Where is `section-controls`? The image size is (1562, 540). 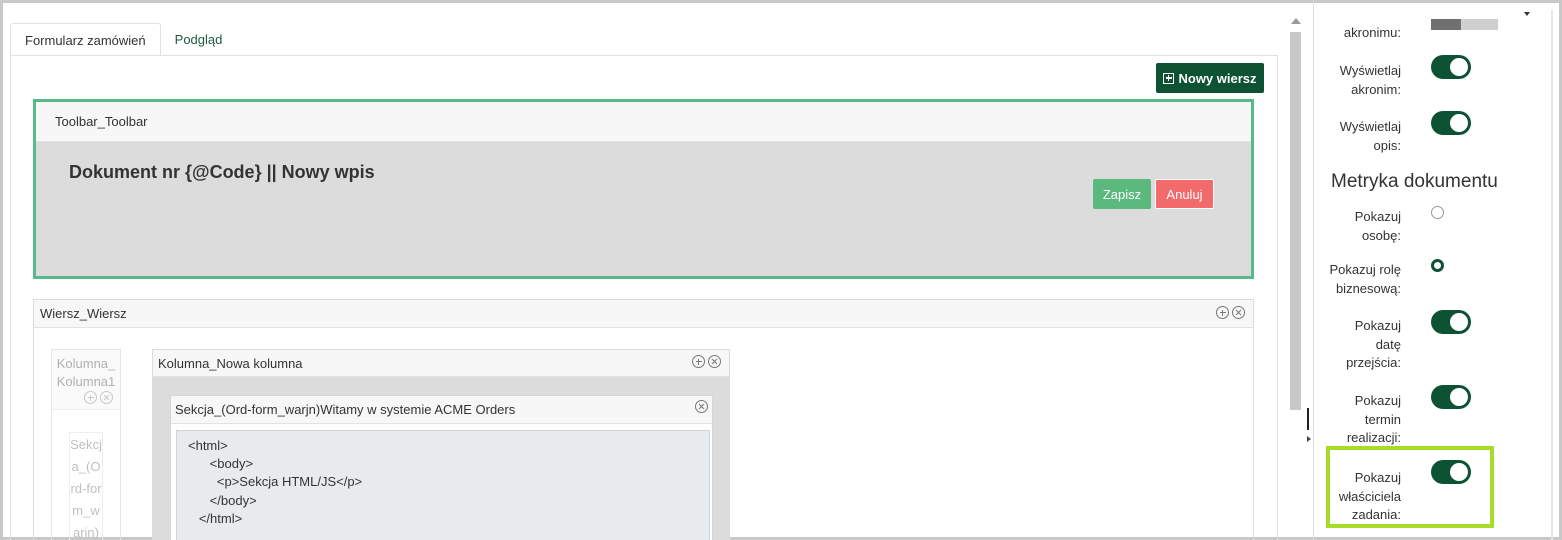 section-controls is located at coordinates (701, 406).